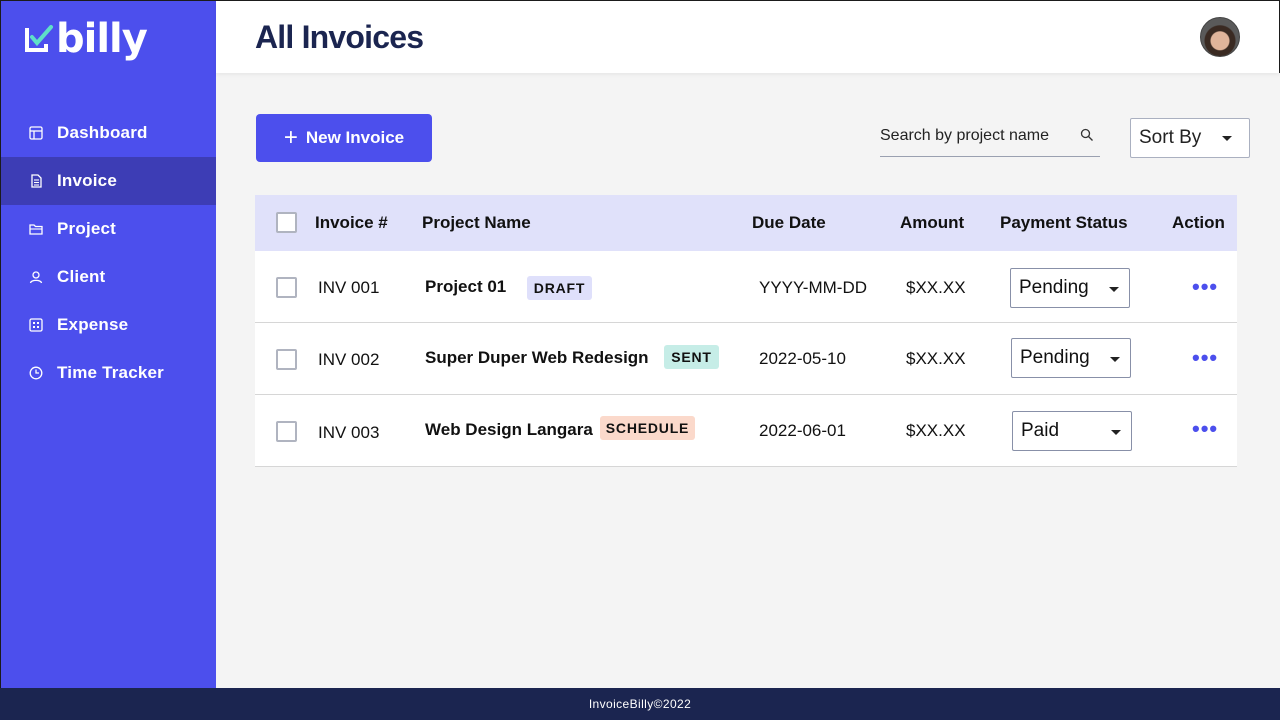 The height and width of the screenshot is (720, 1280). I want to click on logo: billy, so click(86, 39).